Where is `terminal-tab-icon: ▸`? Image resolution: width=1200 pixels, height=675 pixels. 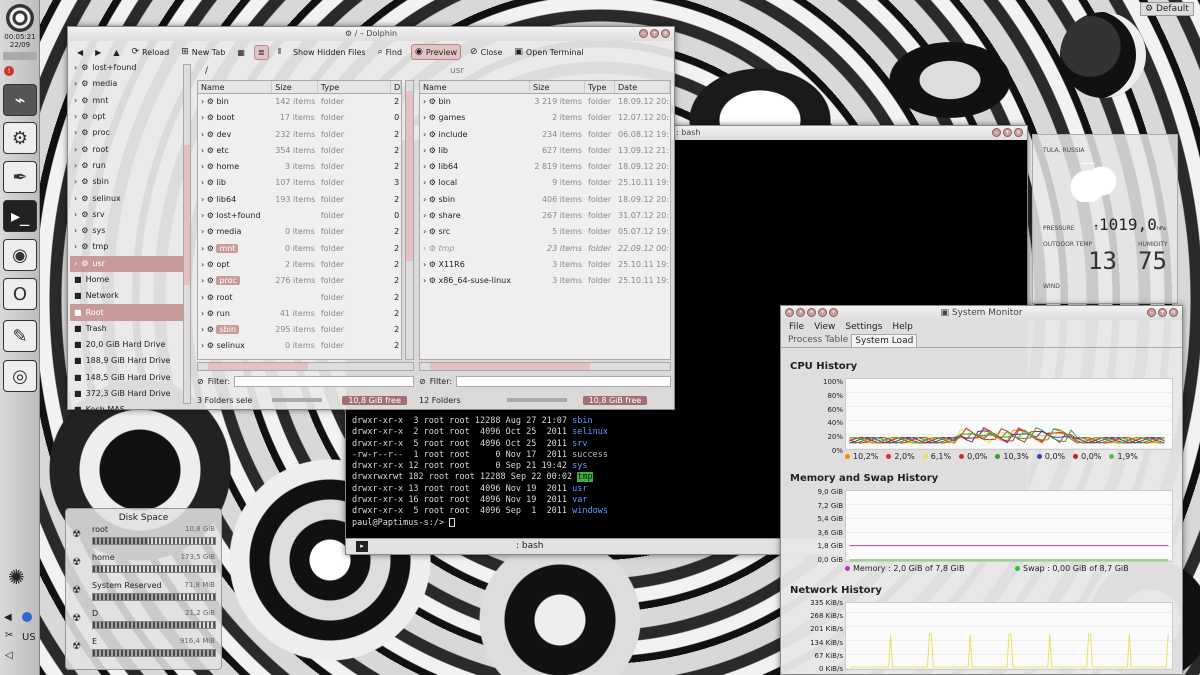 terminal-tab-icon: ▸ is located at coordinates (362, 546).